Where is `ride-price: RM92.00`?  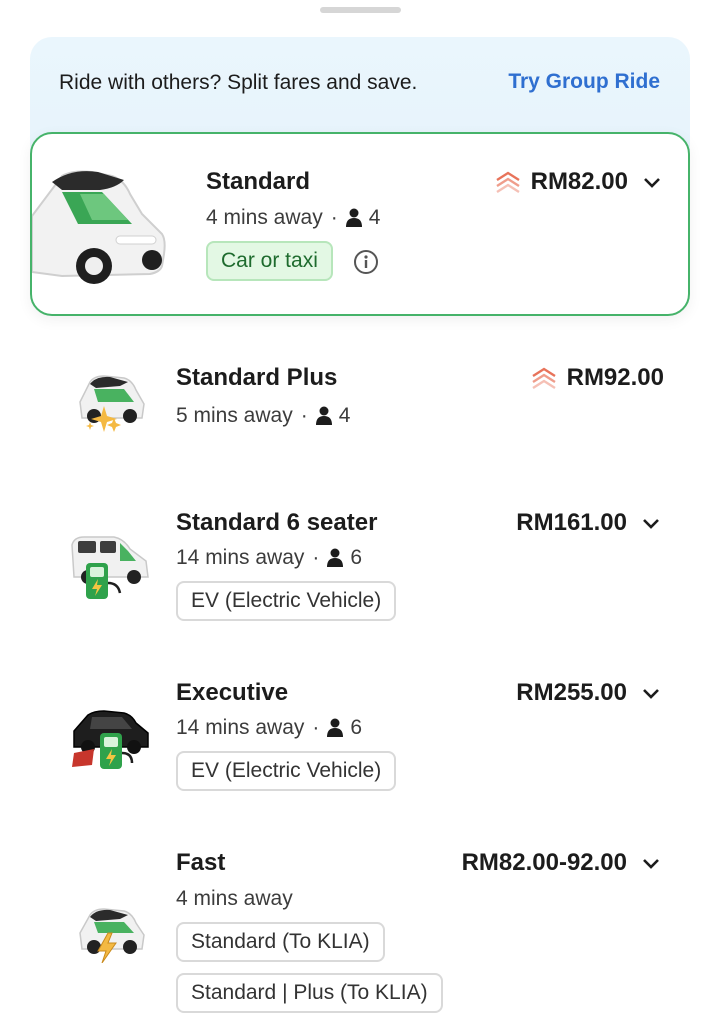
ride-price: RM92.00 is located at coordinates (615, 377).